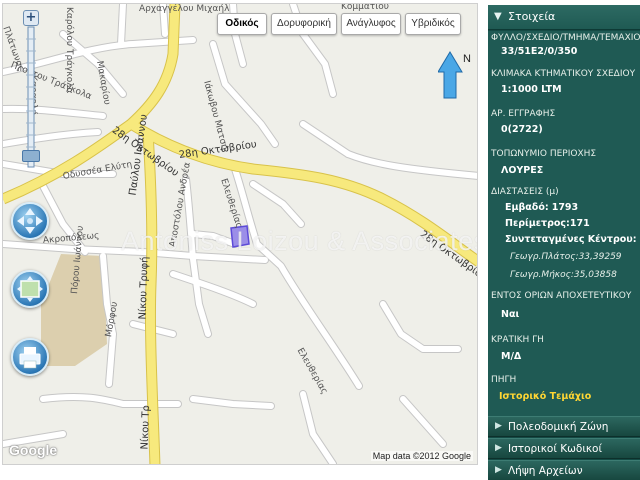  What do you see at coordinates (545, 471) in the screenshot?
I see `accordion-label: Λήψη Αρχείων` at bounding box center [545, 471].